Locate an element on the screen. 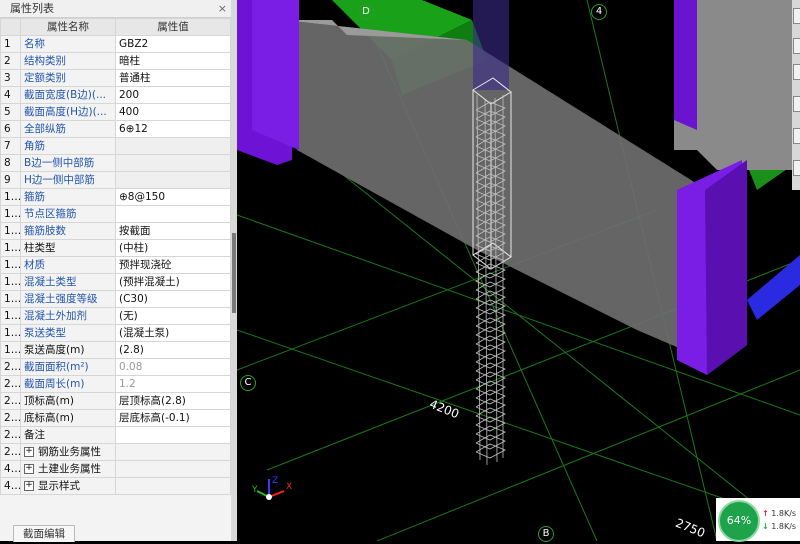 Image resolution: width=800 pixels, height=544 pixels. table-row: 11 节点区箍筋 is located at coordinates (115, 214).